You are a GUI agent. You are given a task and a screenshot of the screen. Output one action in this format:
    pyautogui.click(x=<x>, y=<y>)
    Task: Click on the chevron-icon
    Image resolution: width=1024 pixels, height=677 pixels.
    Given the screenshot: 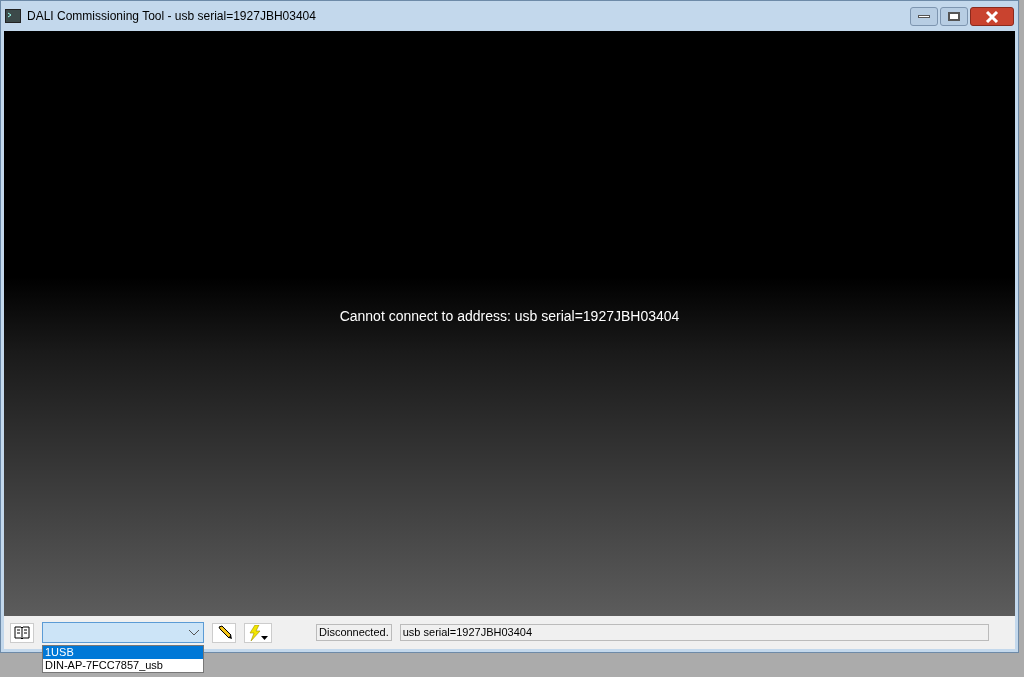 What is the action you would take?
    pyautogui.click(x=194, y=632)
    